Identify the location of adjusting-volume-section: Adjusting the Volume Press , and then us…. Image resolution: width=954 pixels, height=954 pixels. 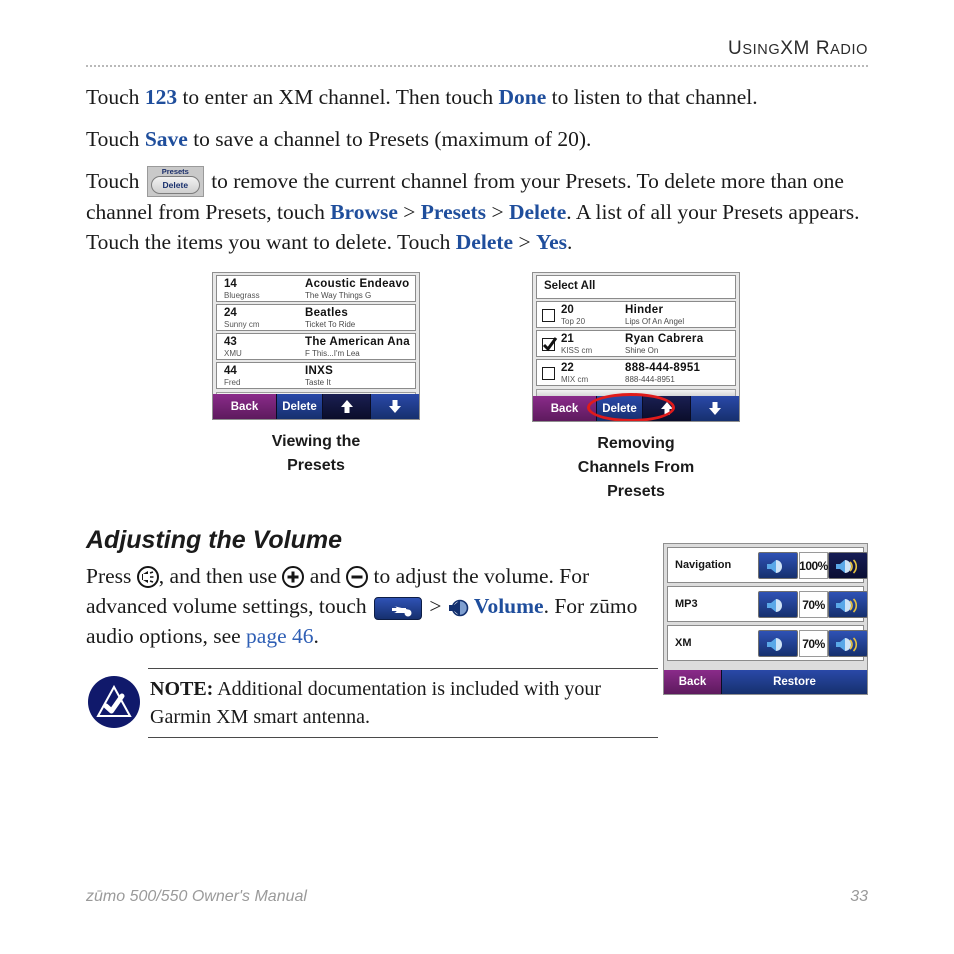
(376, 594).